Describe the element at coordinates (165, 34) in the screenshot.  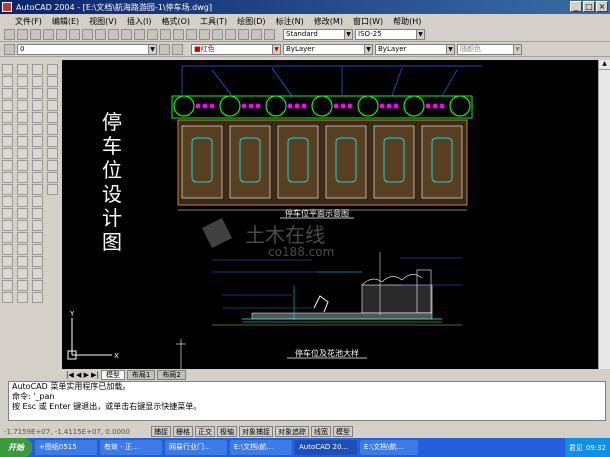
I see `snap-icon` at that location.